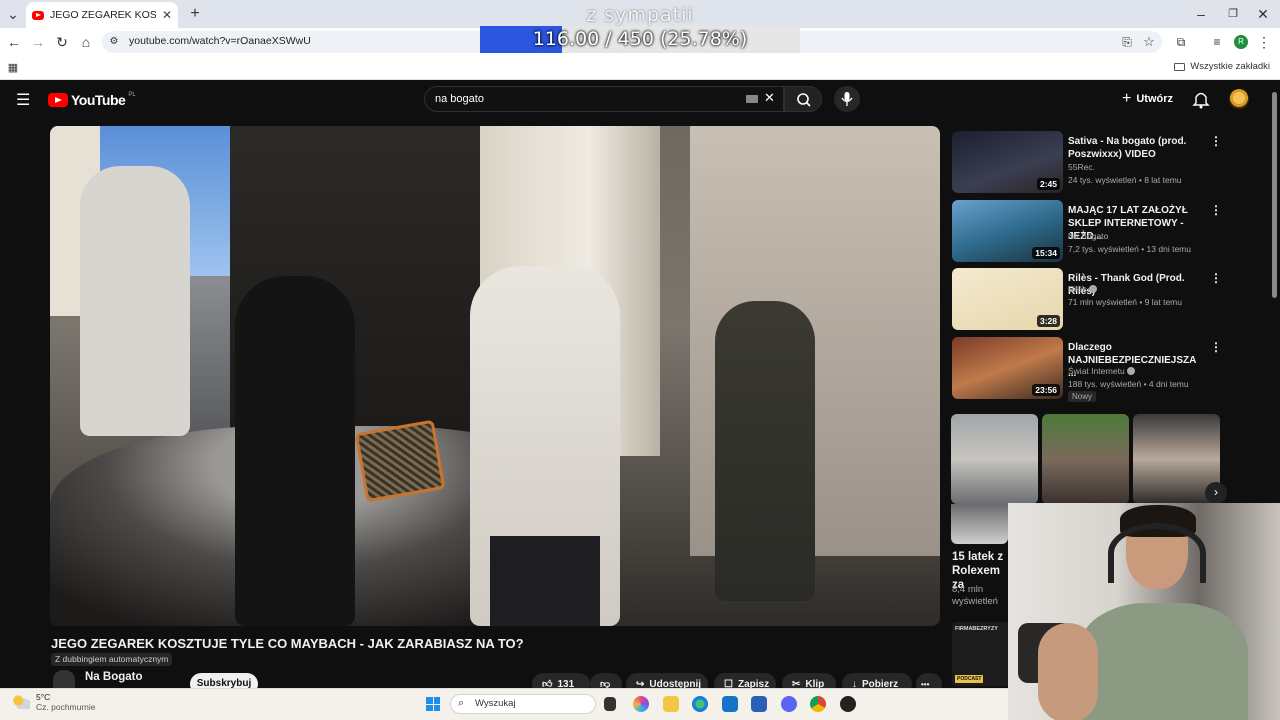  I want to click on bookmark-star-icon: ☆, so click(1149, 42).